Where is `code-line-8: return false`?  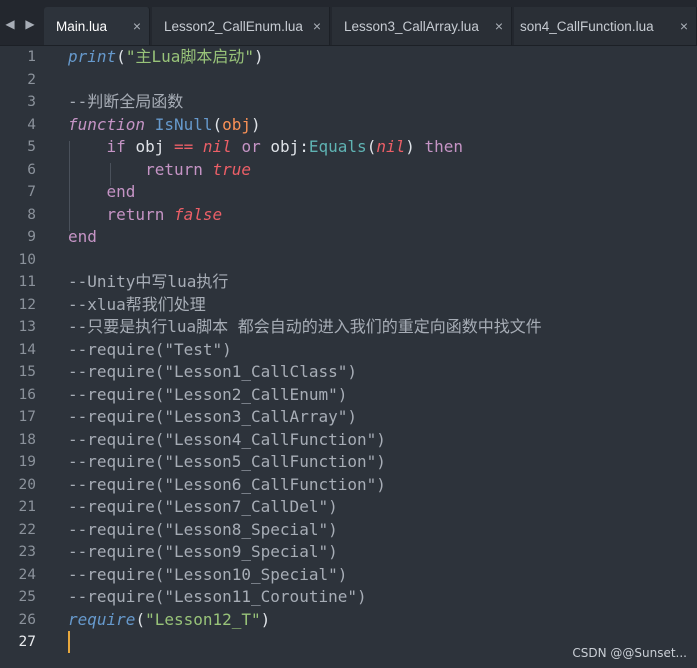 code-line-8: return false is located at coordinates (382, 215).